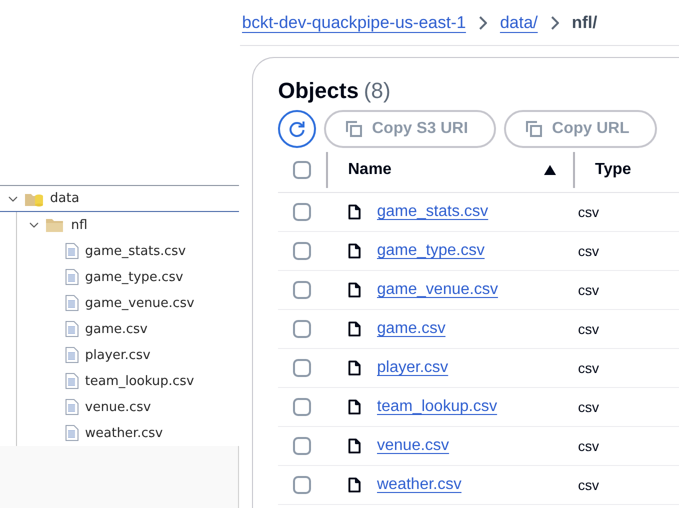  What do you see at coordinates (318, 91) in the screenshot?
I see `panel-title: Objects` at bounding box center [318, 91].